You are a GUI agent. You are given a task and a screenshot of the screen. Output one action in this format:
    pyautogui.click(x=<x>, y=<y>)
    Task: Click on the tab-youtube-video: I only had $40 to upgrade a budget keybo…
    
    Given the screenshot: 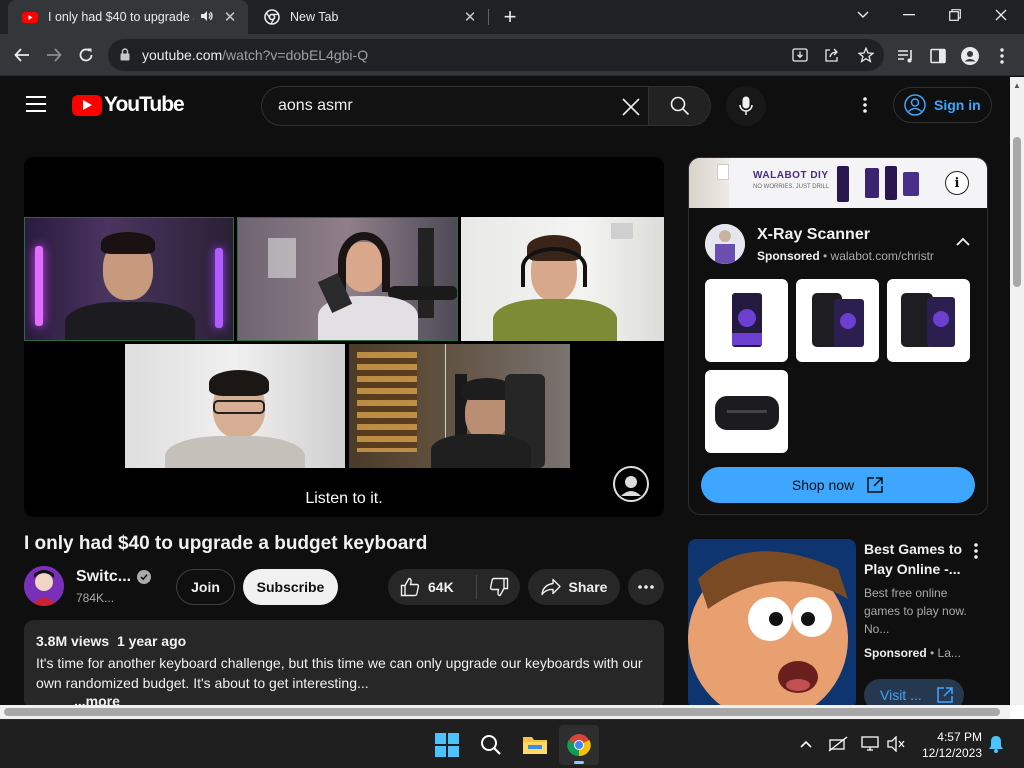 What is the action you would take?
    pyautogui.click(x=128, y=17)
    